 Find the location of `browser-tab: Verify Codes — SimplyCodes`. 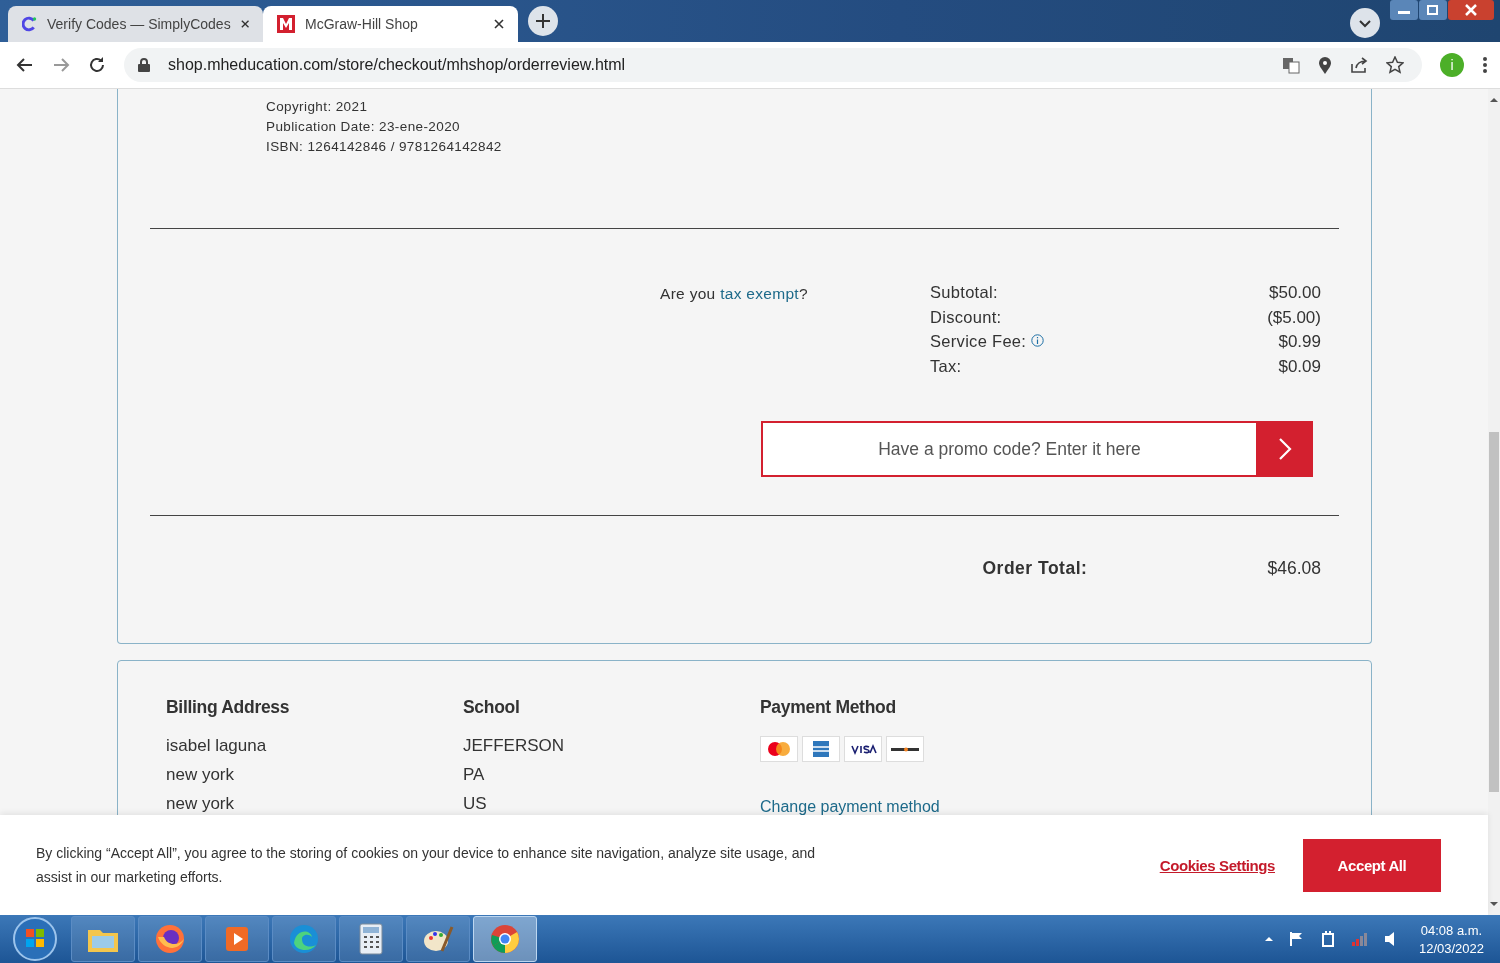

browser-tab: Verify Codes — SimplyCodes is located at coordinates (135, 24).